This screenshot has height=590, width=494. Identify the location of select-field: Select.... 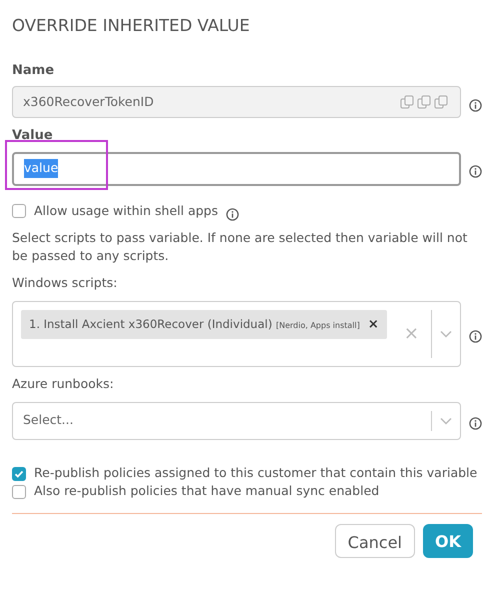
(236, 421).